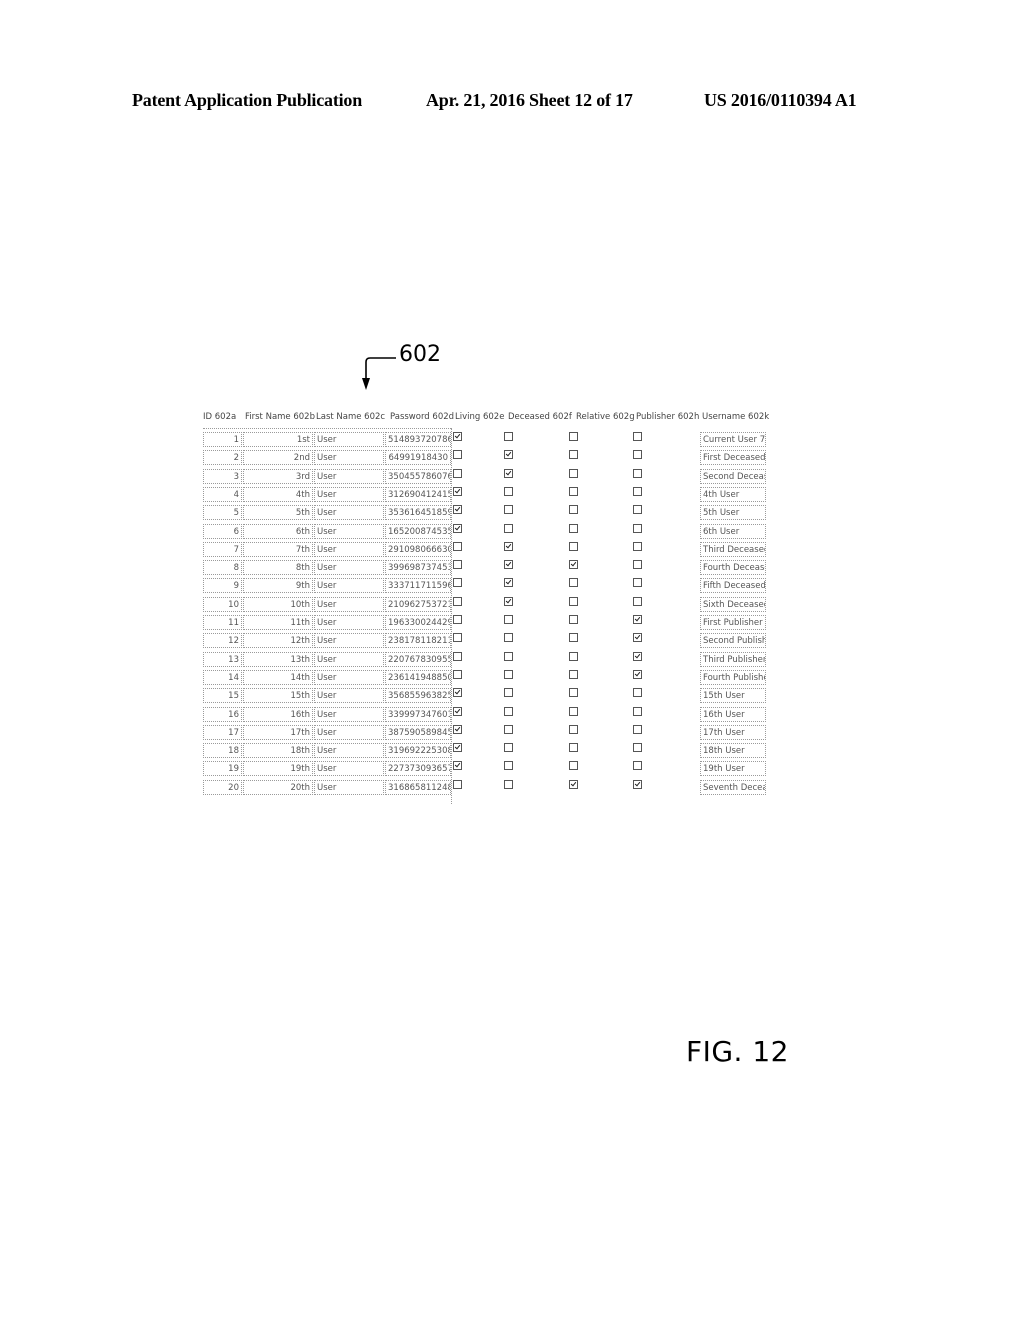  I want to click on username-cell: Third Publisher, so click(733, 659).